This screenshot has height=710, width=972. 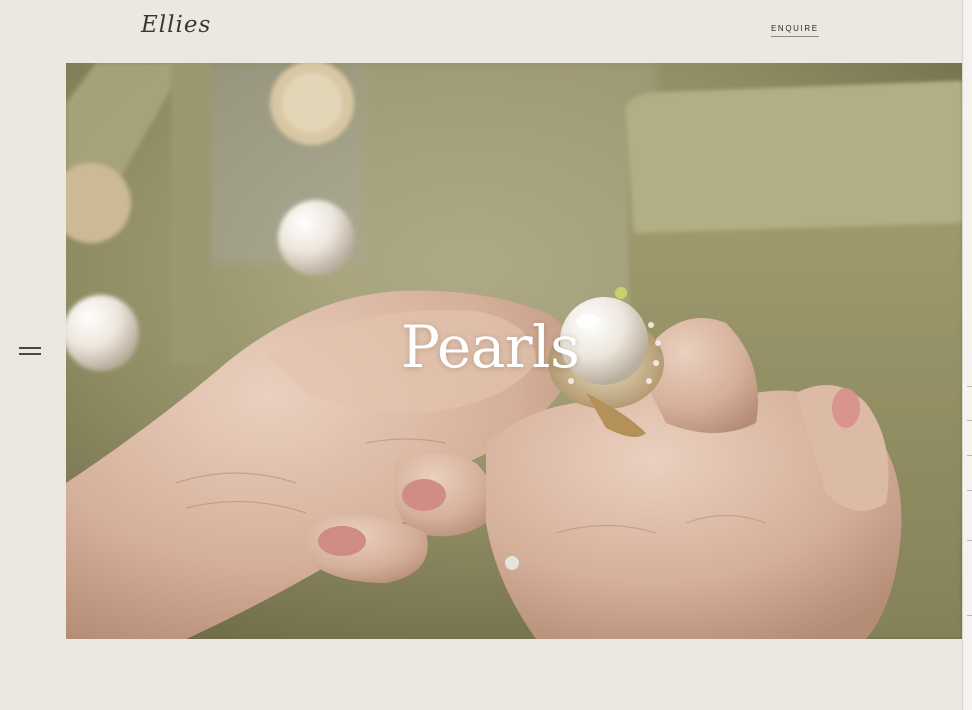 What do you see at coordinates (30, 348) in the screenshot?
I see `menu-line-top` at bounding box center [30, 348].